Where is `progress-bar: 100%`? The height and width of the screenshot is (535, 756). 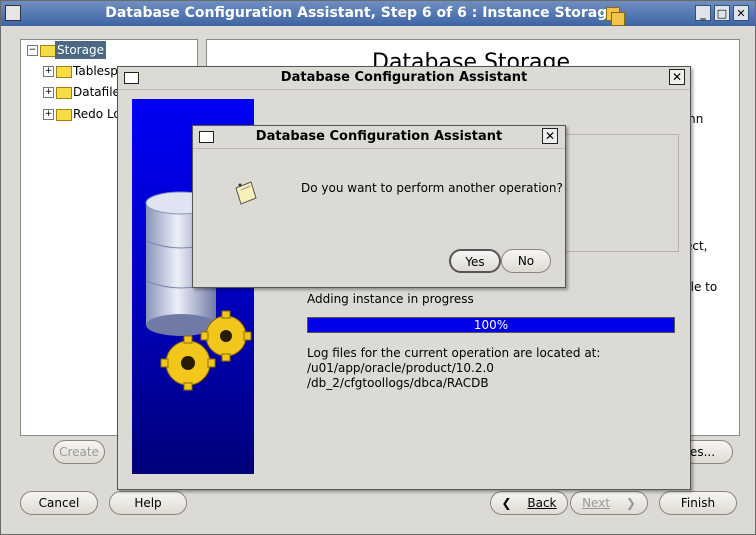 progress-bar: 100% is located at coordinates (491, 325).